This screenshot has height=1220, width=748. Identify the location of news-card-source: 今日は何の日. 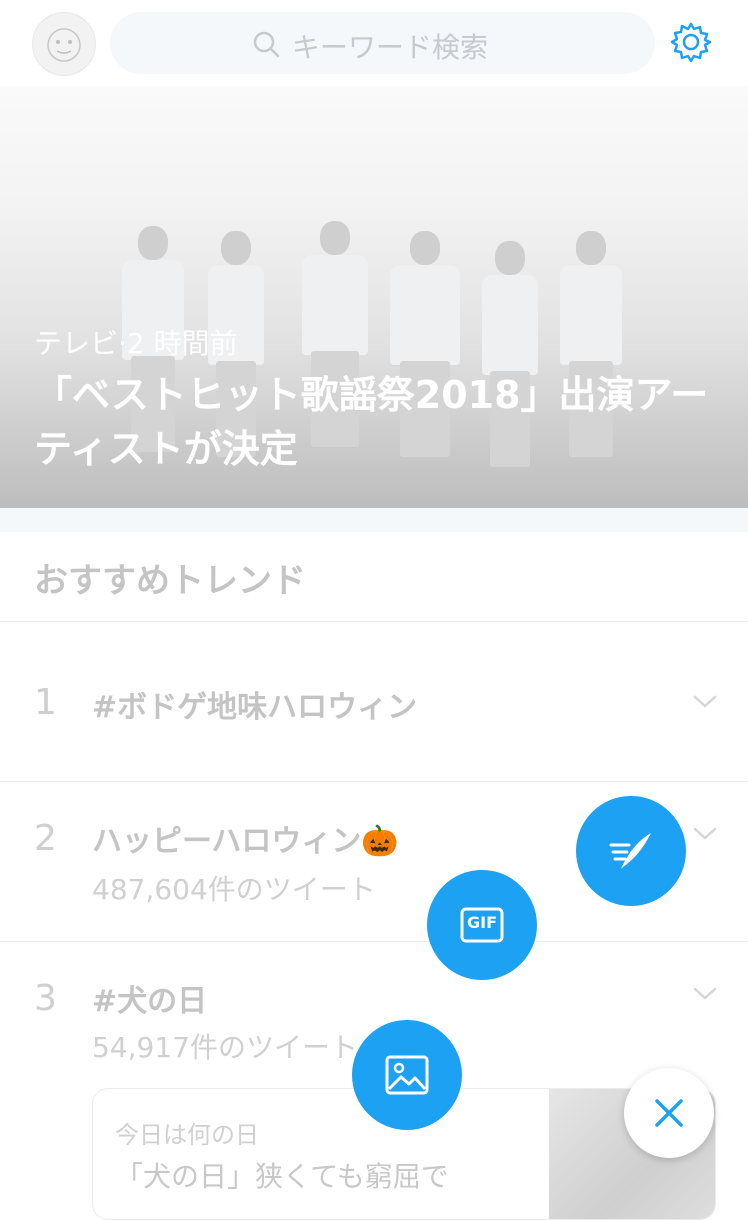
(187, 1135).